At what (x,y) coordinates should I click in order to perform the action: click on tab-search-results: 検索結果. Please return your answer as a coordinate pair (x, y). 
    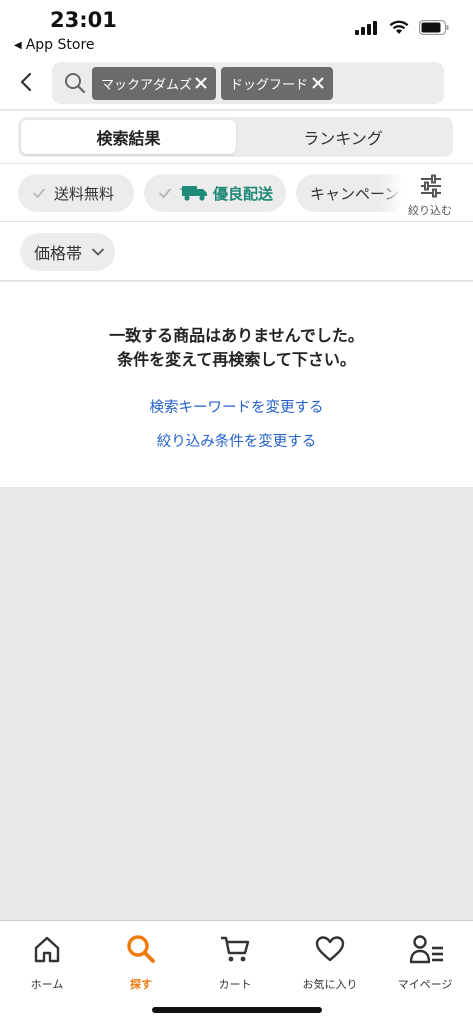
    Looking at the image, I should click on (128, 137).